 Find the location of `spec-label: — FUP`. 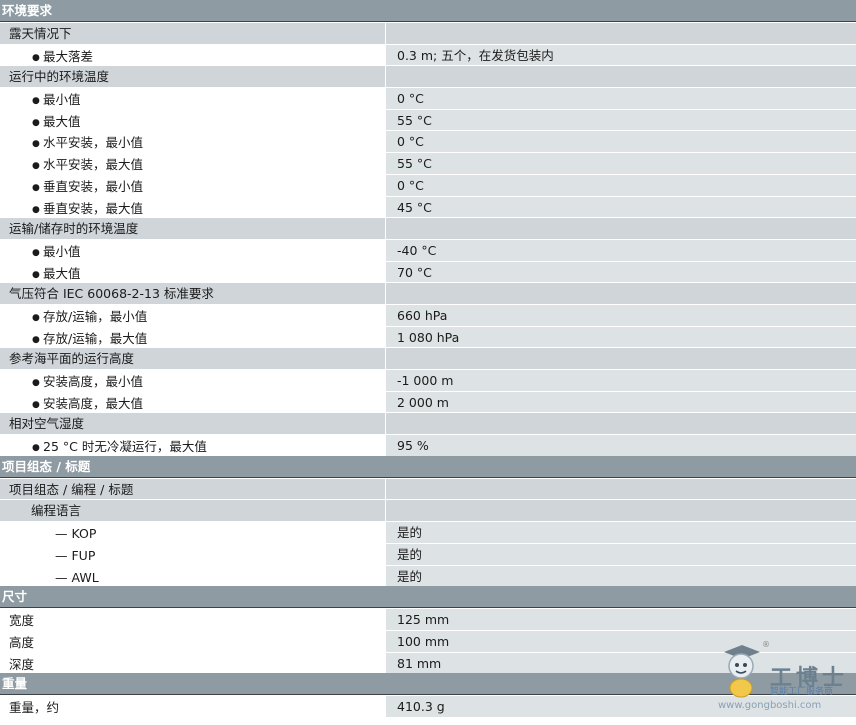

spec-label: — FUP is located at coordinates (192, 554).